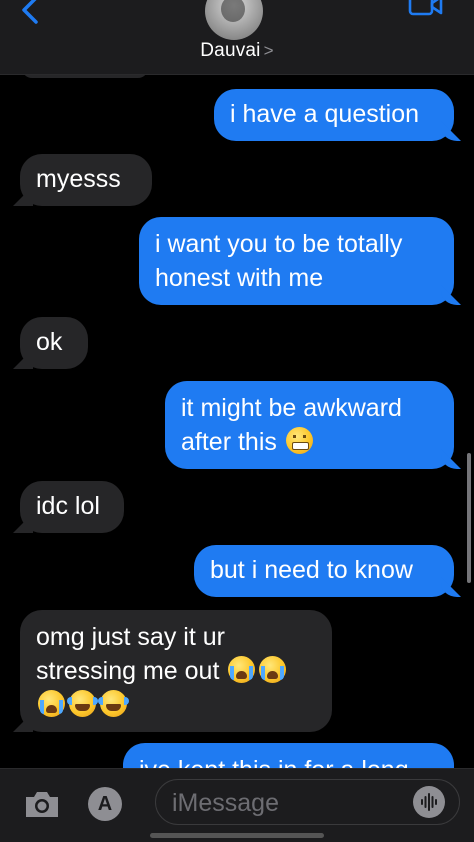  I want to click on message-text: i have a question, so click(325, 114).